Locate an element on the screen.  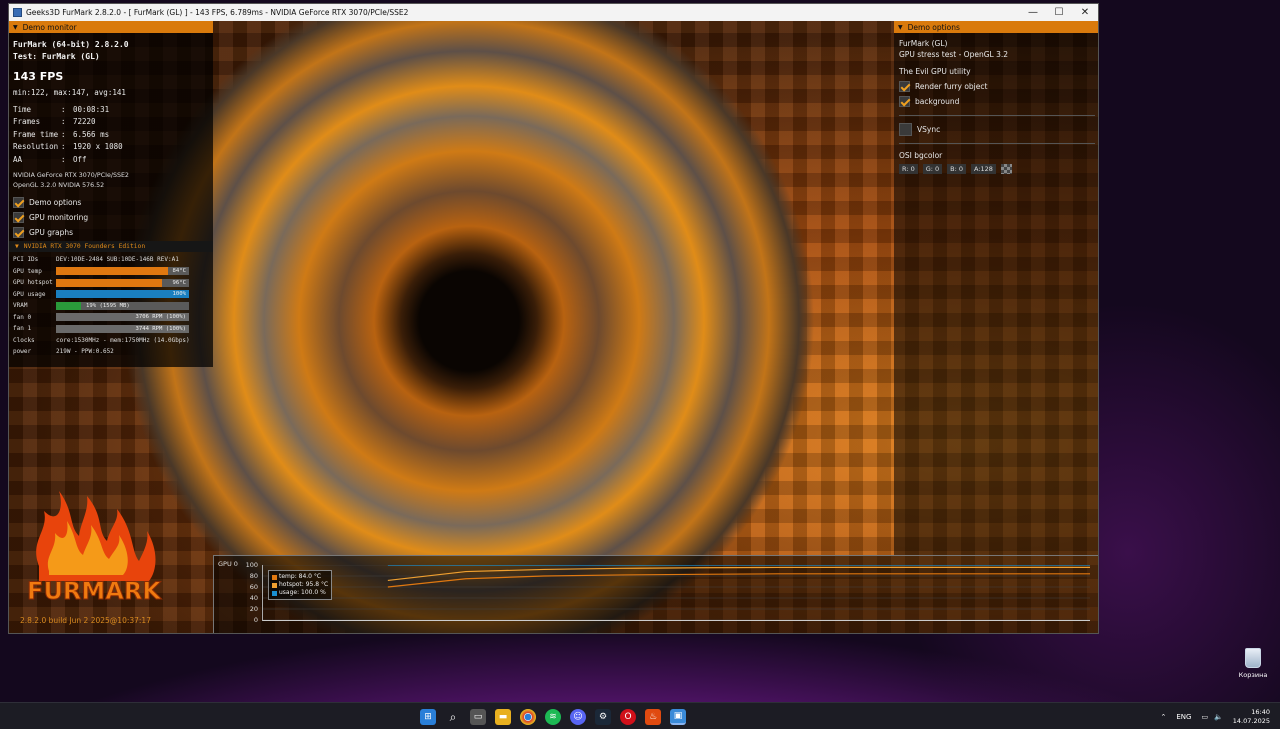
progress-bar: 96°C is located at coordinates (122, 282).